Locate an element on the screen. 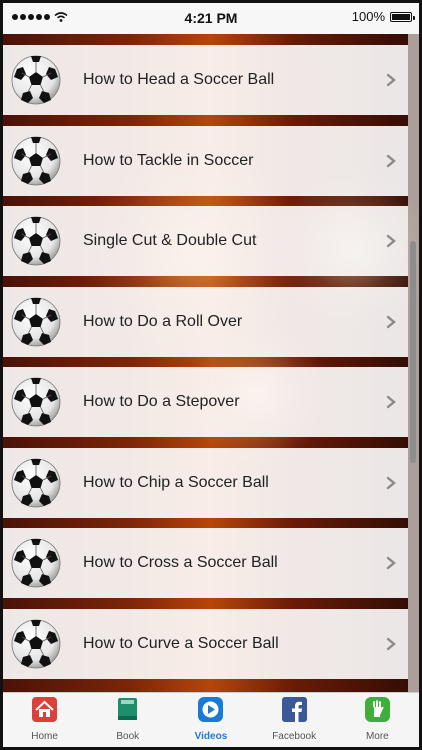  list-item: How to Head a Soccer Ball is located at coordinates (205, 80).